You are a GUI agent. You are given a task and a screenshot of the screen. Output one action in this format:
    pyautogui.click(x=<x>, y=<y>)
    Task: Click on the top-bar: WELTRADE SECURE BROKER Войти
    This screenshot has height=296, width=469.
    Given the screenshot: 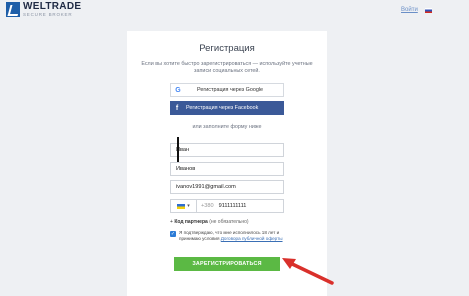 What is the action you would take?
    pyautogui.click(x=234, y=11)
    